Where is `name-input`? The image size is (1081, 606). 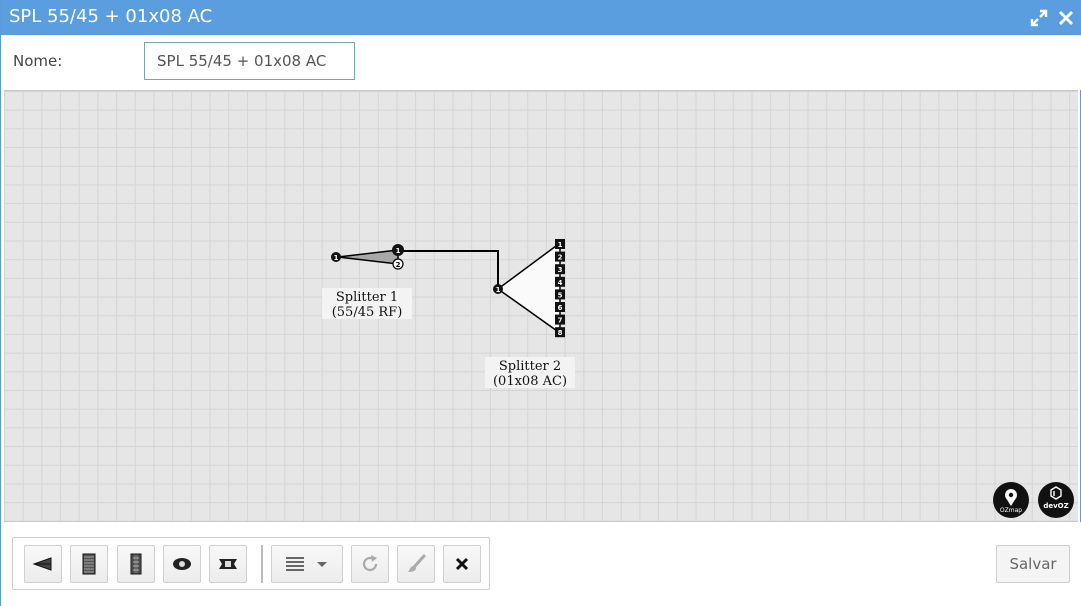
name-input is located at coordinates (249, 61).